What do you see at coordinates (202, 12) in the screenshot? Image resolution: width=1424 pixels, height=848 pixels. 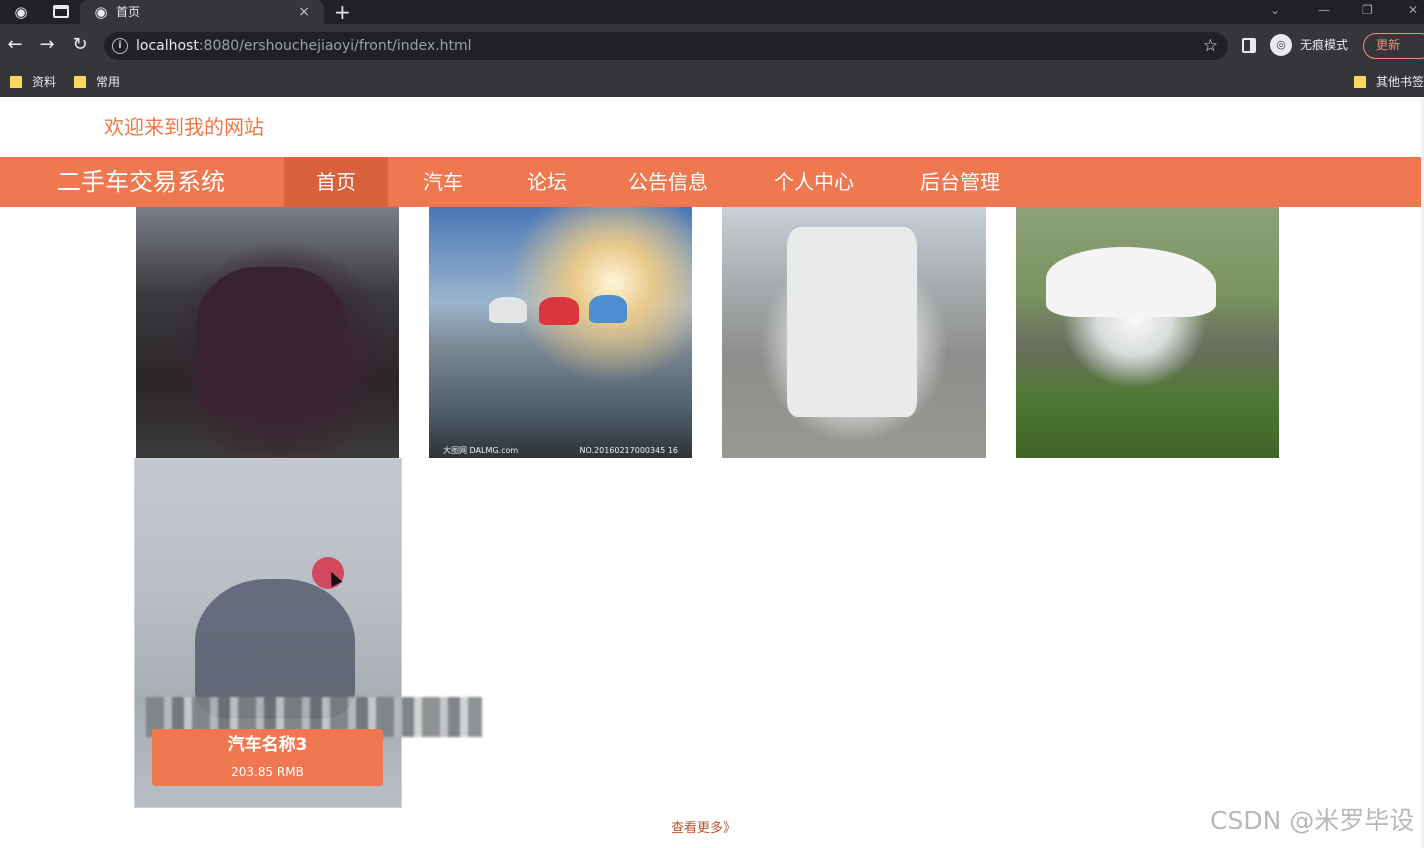 I see `tab-home: ◉ 首页 ×` at bounding box center [202, 12].